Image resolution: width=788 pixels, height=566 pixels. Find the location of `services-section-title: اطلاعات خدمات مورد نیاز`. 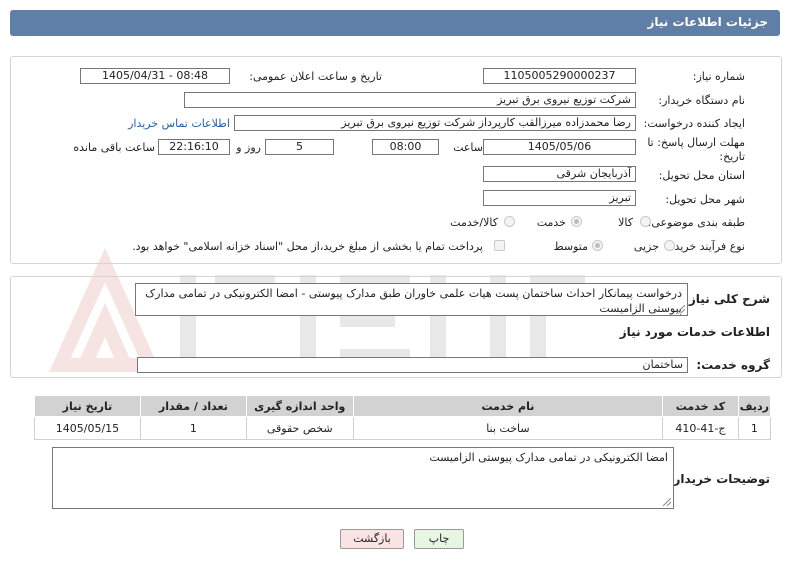

services-section-title: اطلاعات خدمات مورد نیاز is located at coordinates (694, 332).